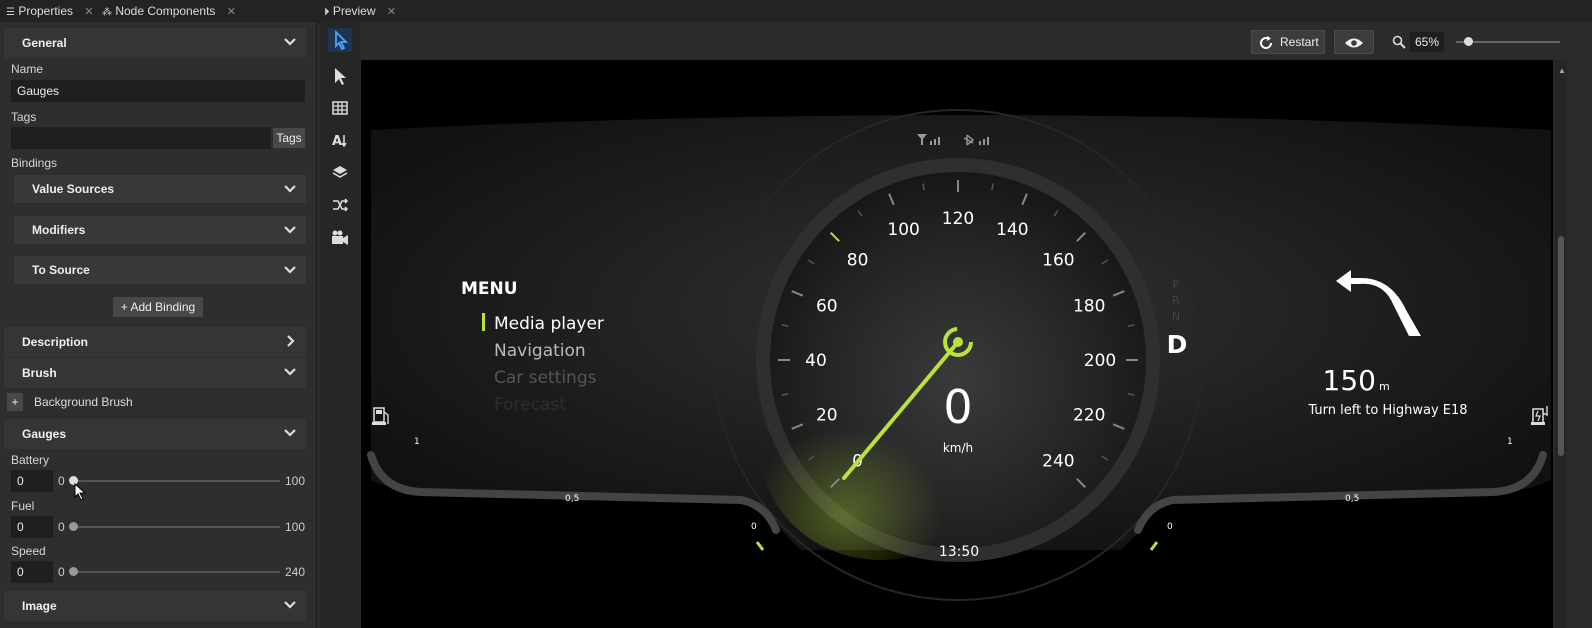  I want to click on section-title: Image, so click(39, 606).